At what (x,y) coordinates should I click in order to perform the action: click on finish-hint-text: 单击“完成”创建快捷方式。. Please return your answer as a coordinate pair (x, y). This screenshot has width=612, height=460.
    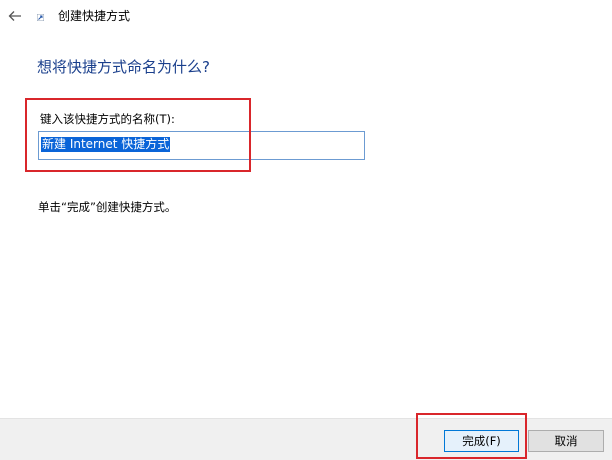
    Looking at the image, I should click on (107, 207).